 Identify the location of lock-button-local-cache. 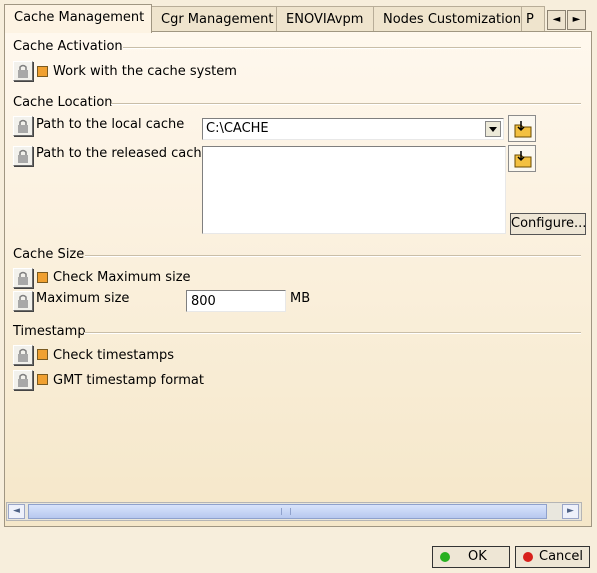
(23, 126).